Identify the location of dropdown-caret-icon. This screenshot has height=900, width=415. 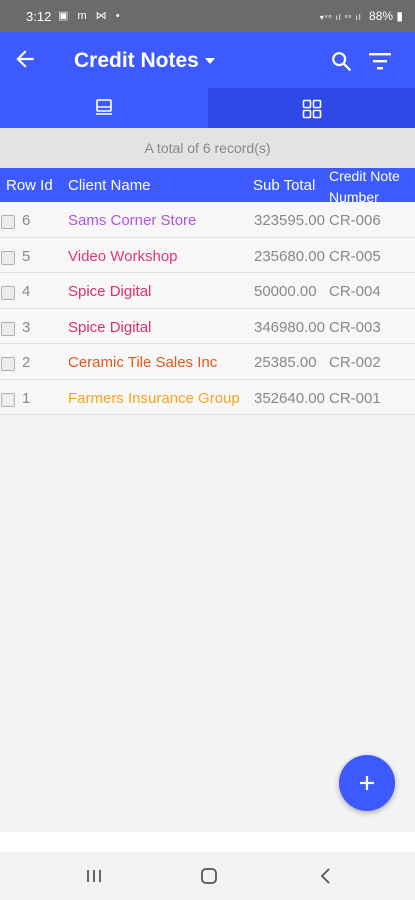
(210, 61).